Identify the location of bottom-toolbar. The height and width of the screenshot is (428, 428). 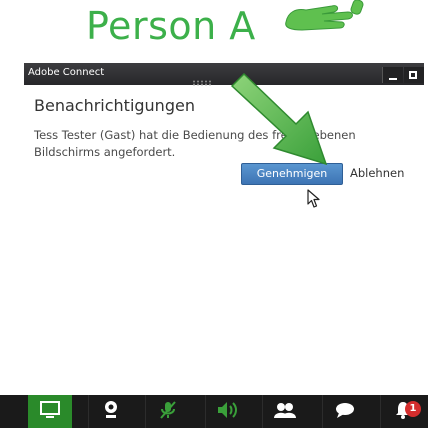
(214, 411).